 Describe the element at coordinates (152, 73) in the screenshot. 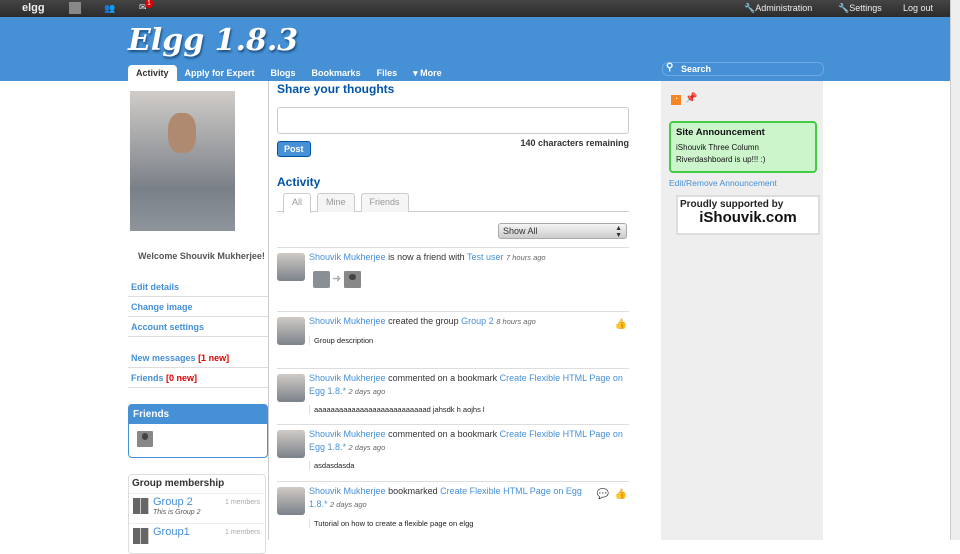

I see `nav-tab-activity: Activity` at that location.